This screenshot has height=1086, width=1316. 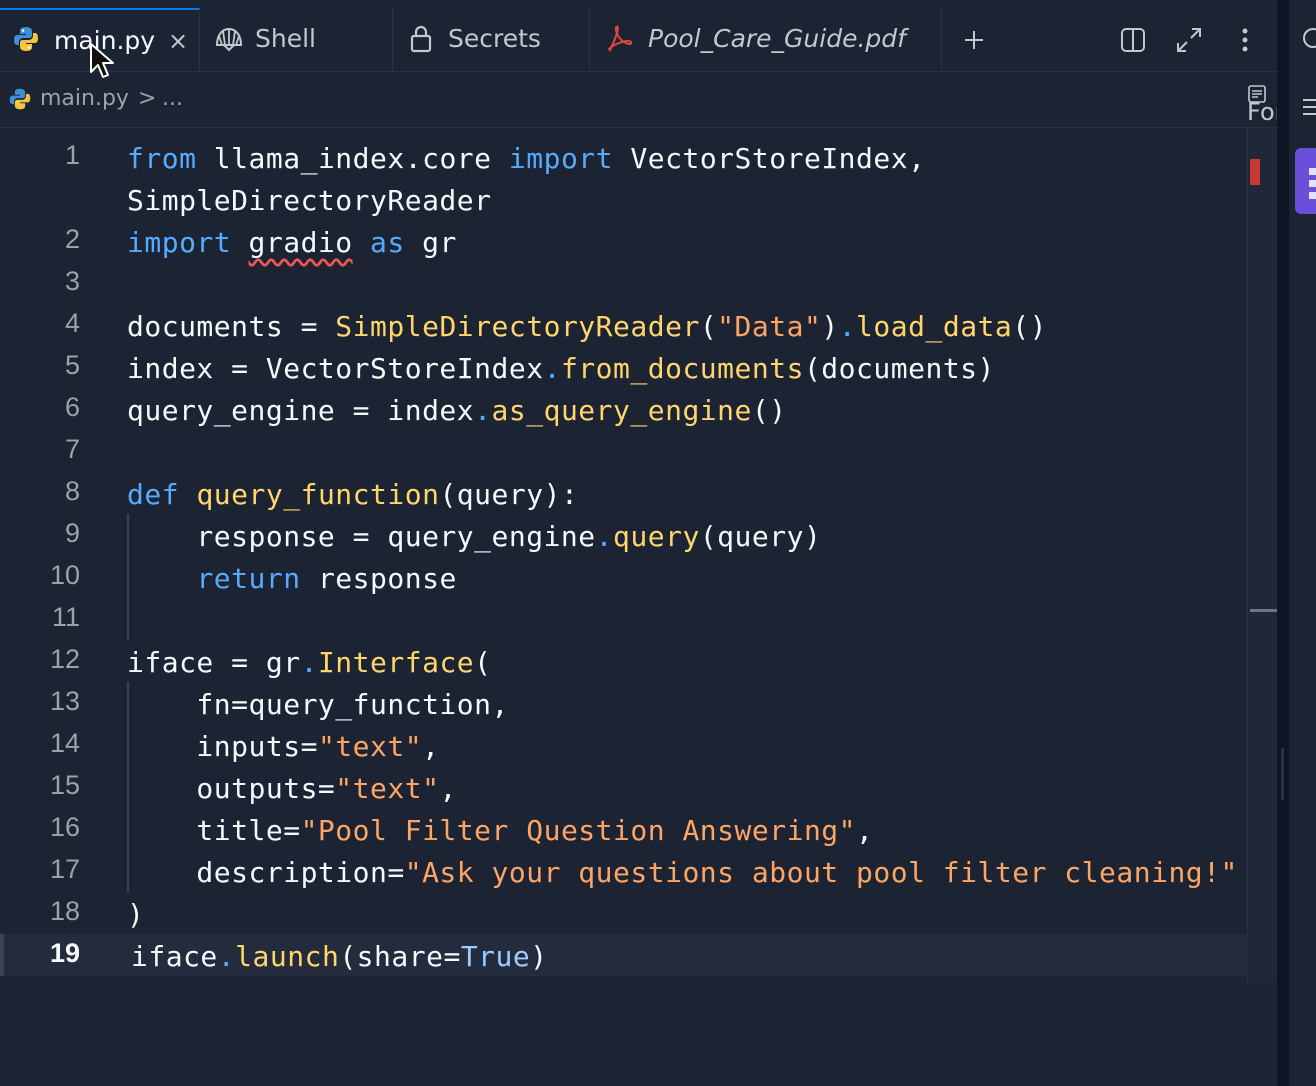 I want to click on line-number: 8, so click(x=72, y=491).